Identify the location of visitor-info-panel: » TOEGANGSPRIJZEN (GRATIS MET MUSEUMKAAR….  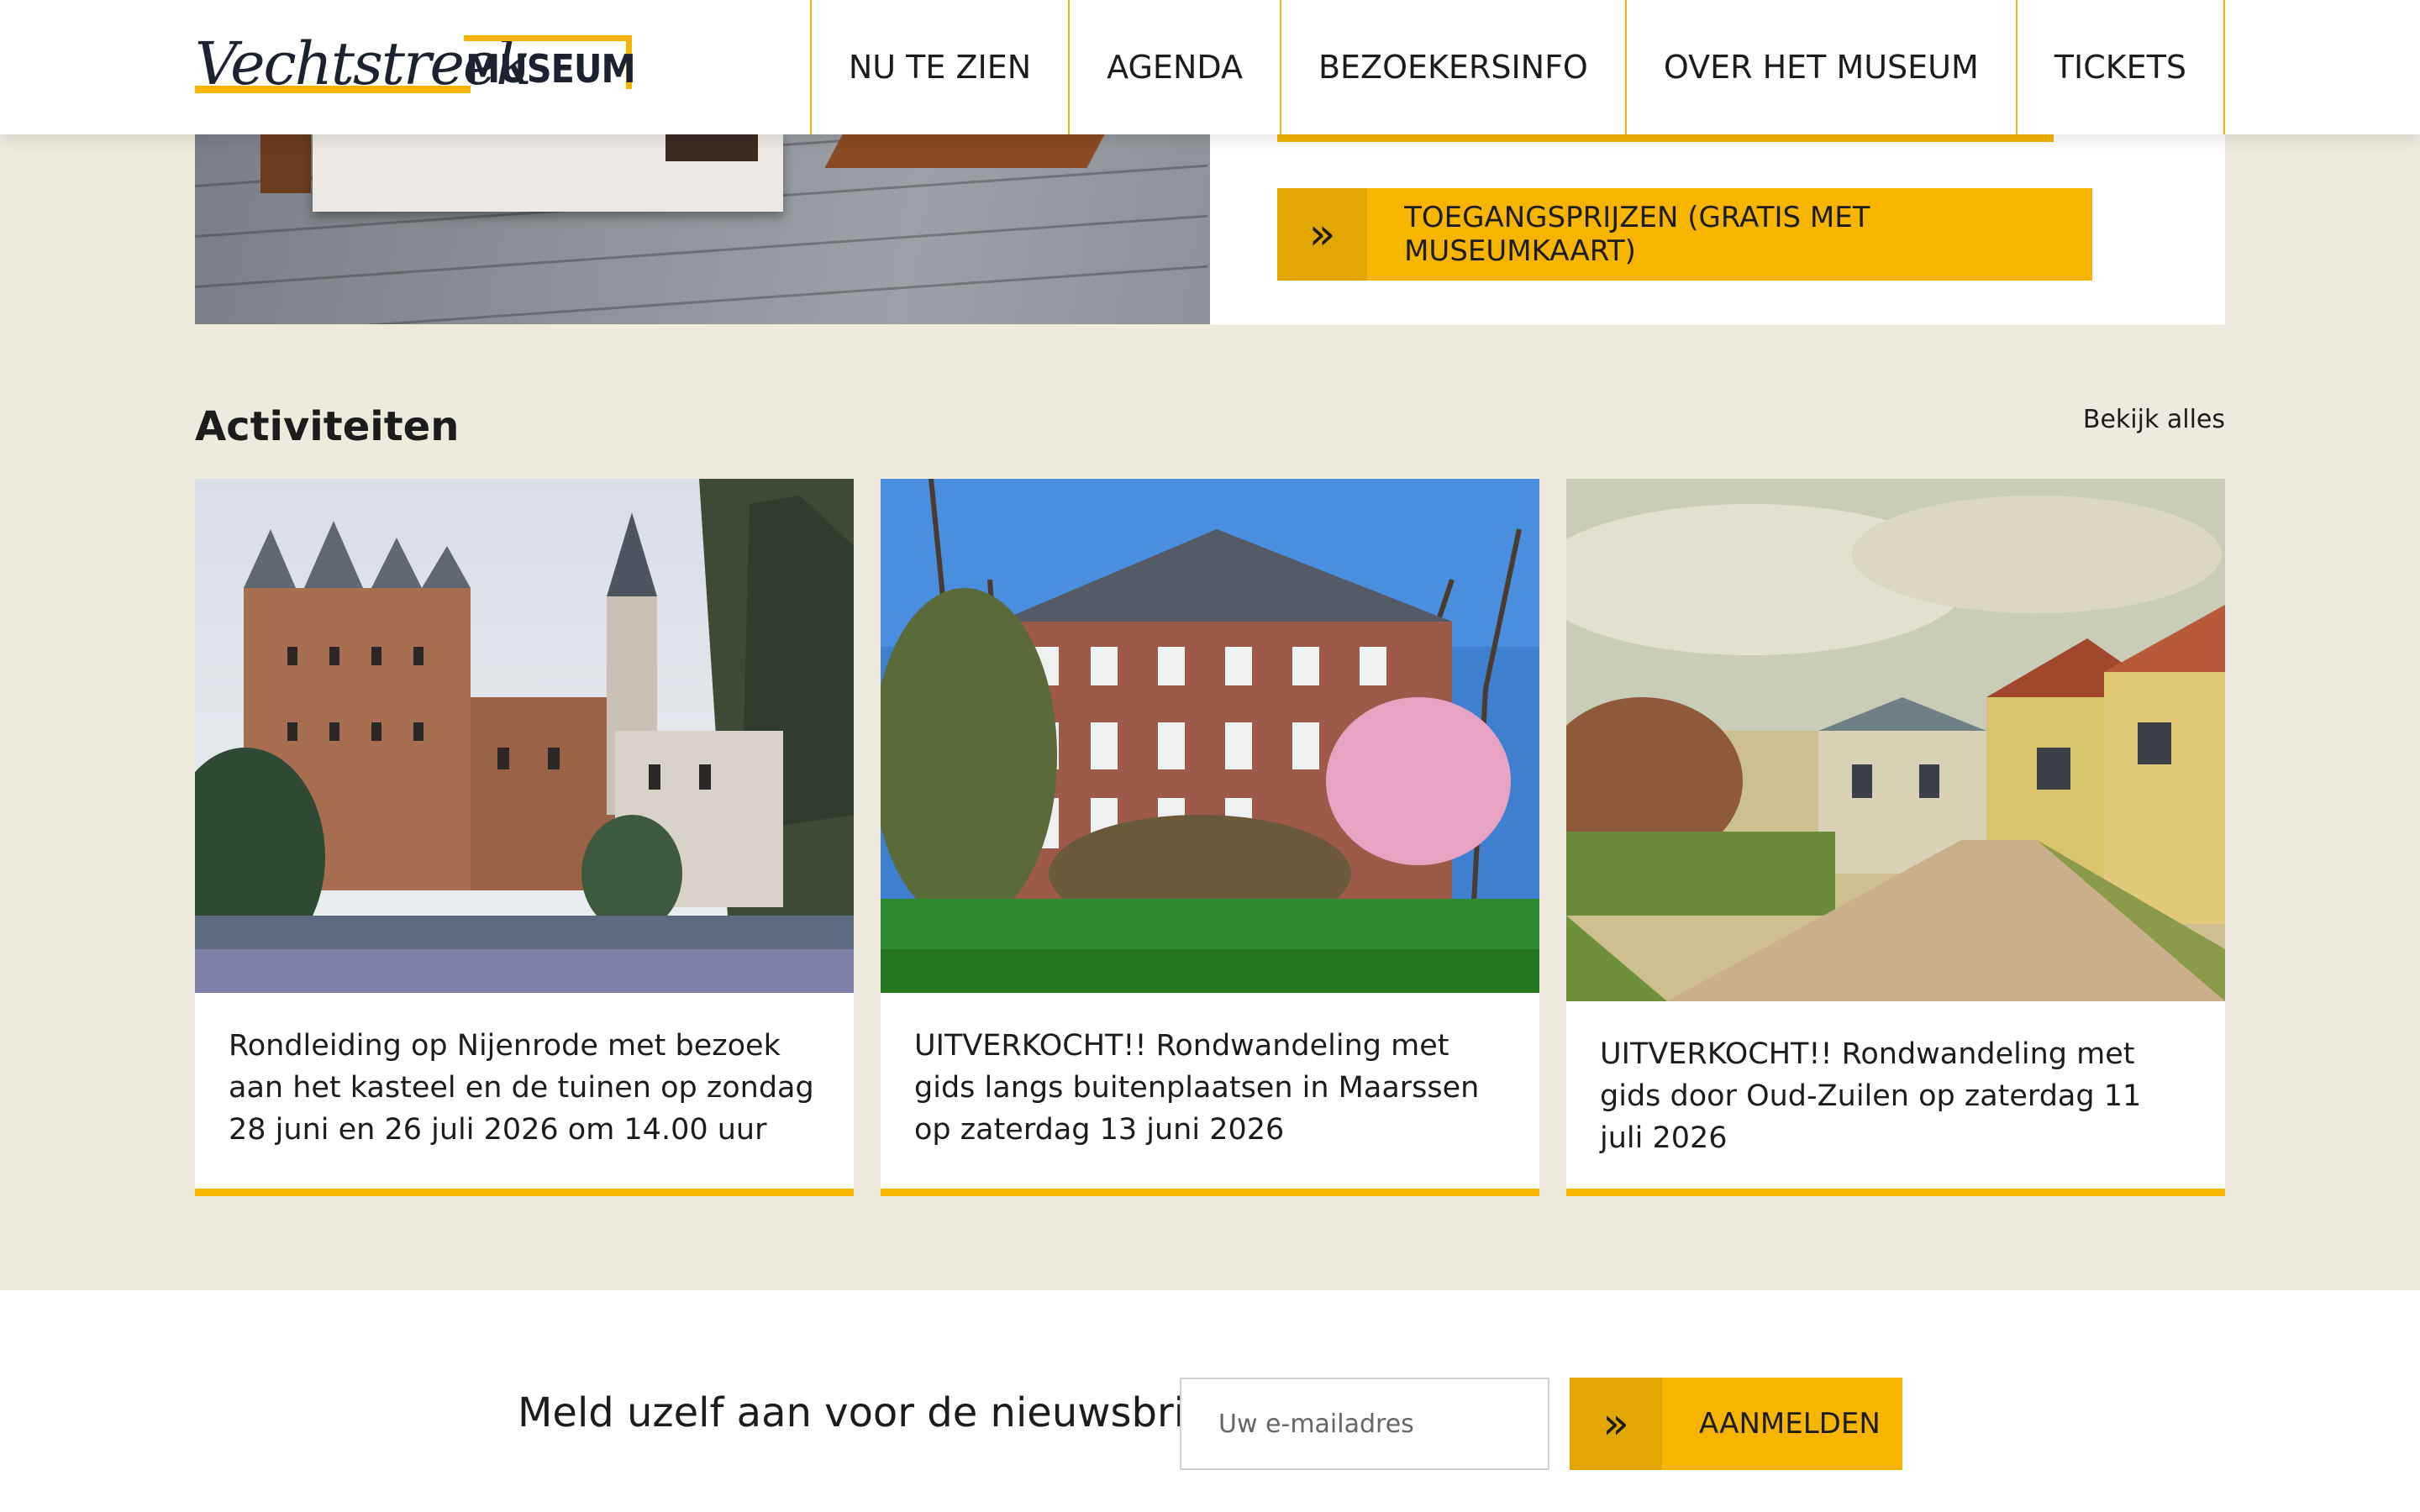
(1717, 229).